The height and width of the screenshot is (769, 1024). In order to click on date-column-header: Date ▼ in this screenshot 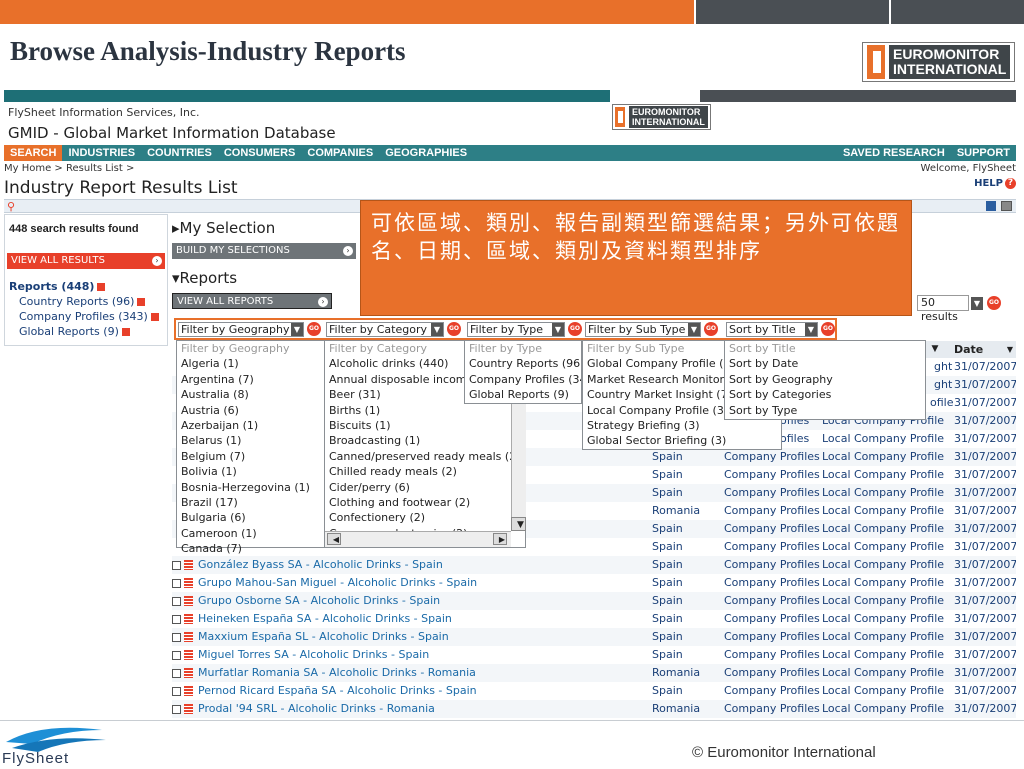, I will do `click(982, 349)`.